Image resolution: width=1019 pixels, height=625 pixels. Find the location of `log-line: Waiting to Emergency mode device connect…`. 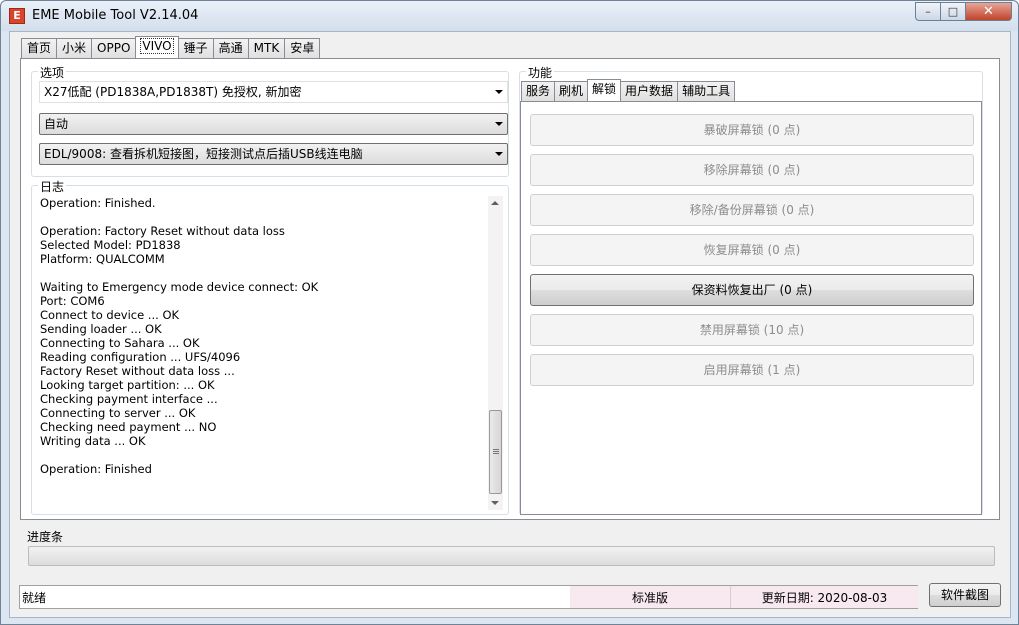

log-line: Waiting to Emergency mode device connect… is located at coordinates (179, 287).